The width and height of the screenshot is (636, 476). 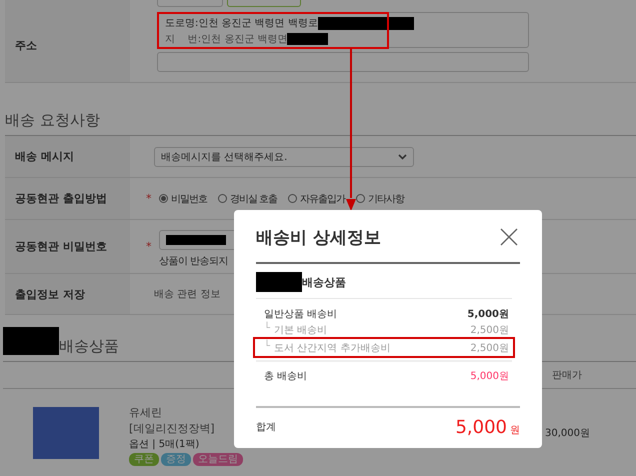 I want to click on address-text: :인천 옹진군 백령면, so click(x=243, y=39).